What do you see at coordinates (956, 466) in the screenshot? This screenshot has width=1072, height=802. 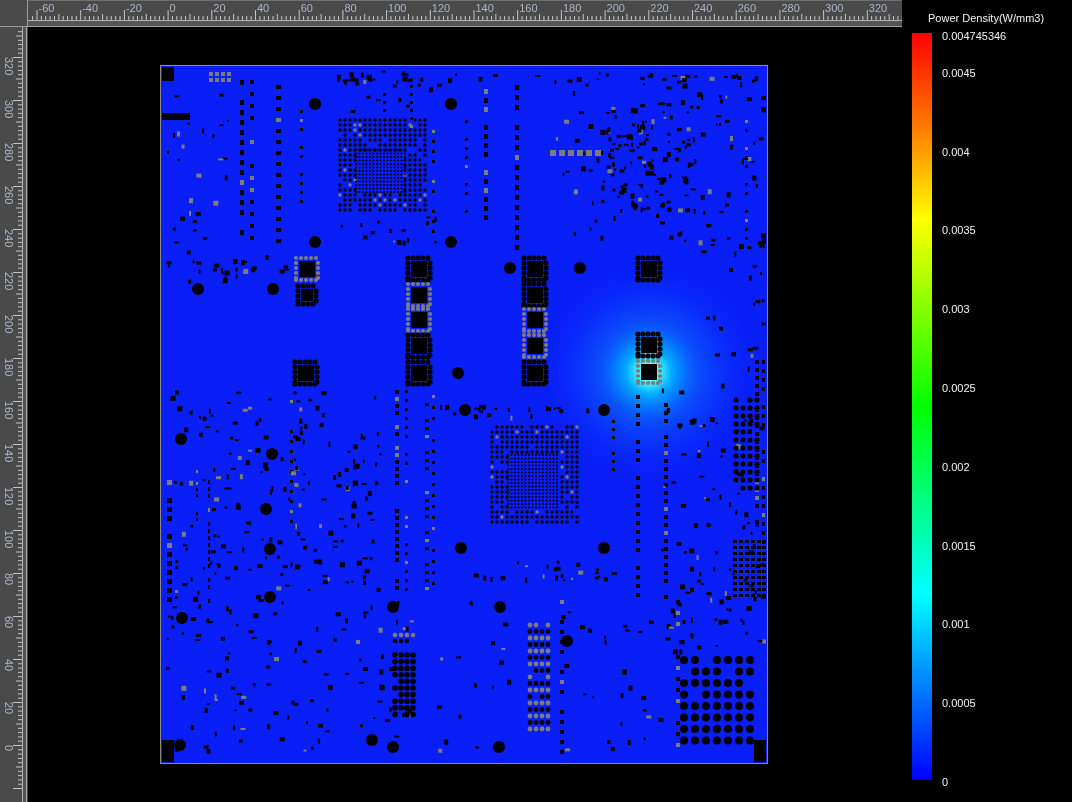 I see `legend-label: 0.002` at bounding box center [956, 466].